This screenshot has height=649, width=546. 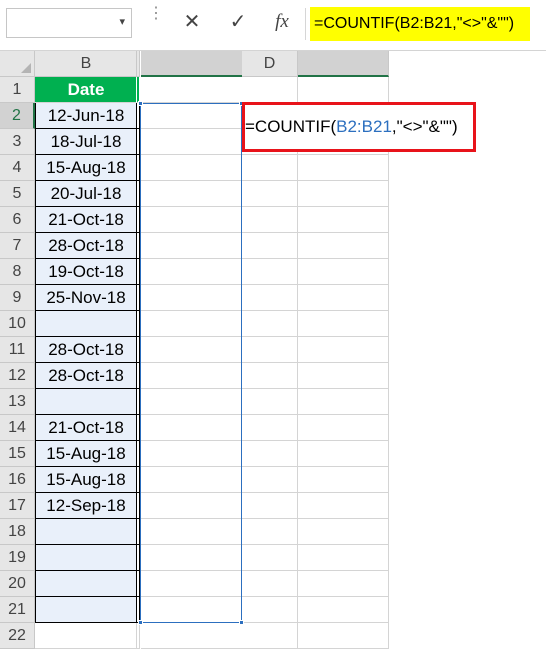 I want to click on row-header-15: 15, so click(x=17, y=454).